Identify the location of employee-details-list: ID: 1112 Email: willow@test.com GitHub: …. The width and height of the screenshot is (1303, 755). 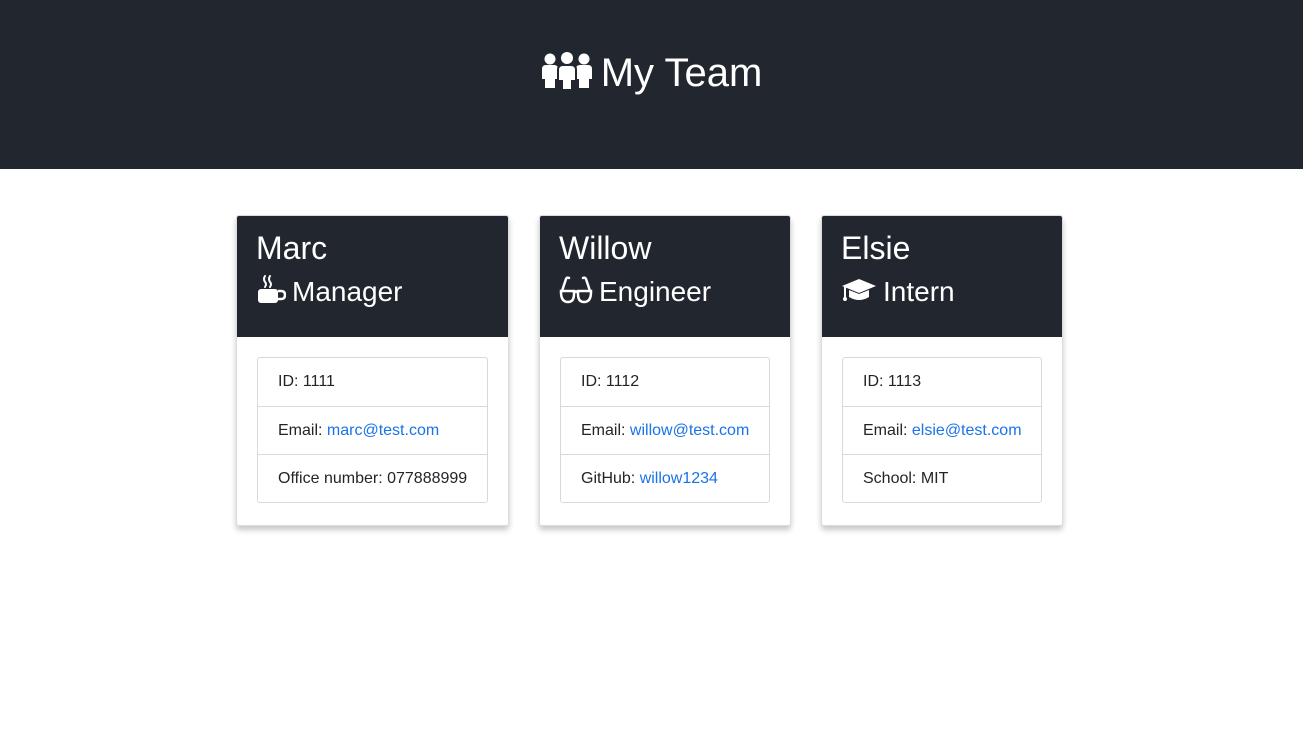
(665, 430).